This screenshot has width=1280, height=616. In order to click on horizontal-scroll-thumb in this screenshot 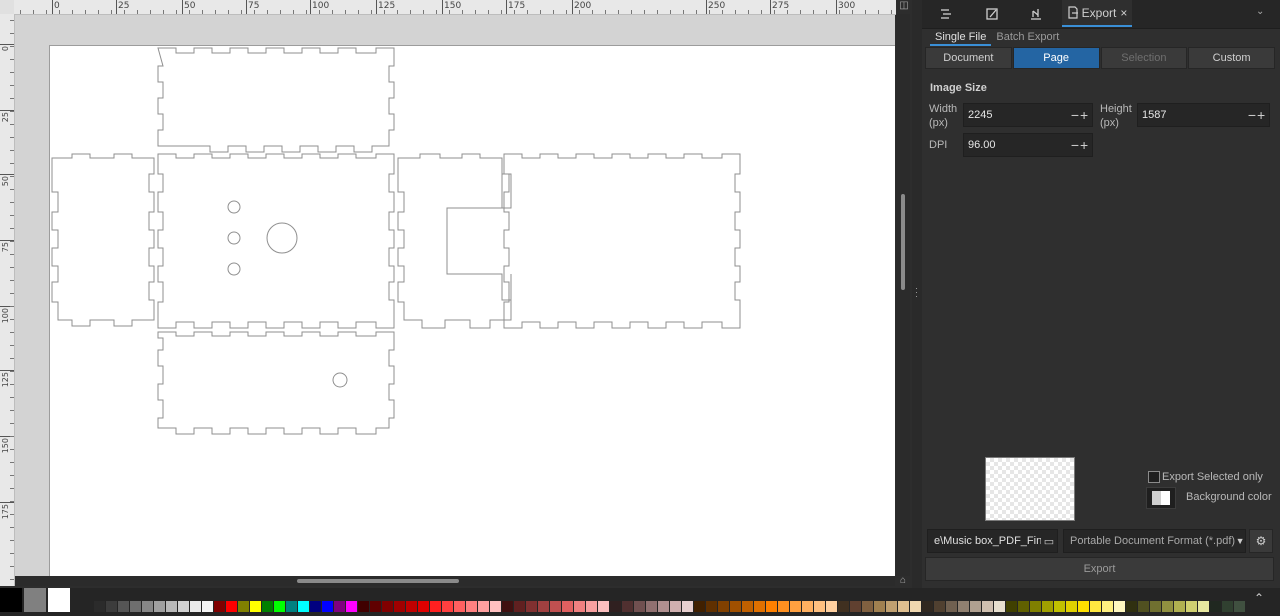, I will do `click(378, 581)`.